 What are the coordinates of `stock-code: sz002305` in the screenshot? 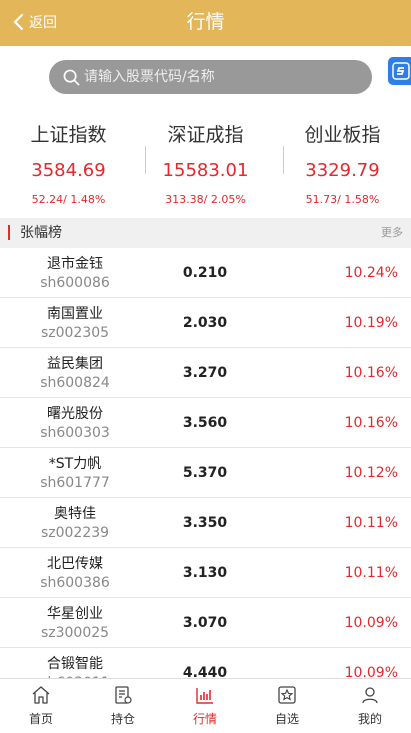 It's located at (75, 333).